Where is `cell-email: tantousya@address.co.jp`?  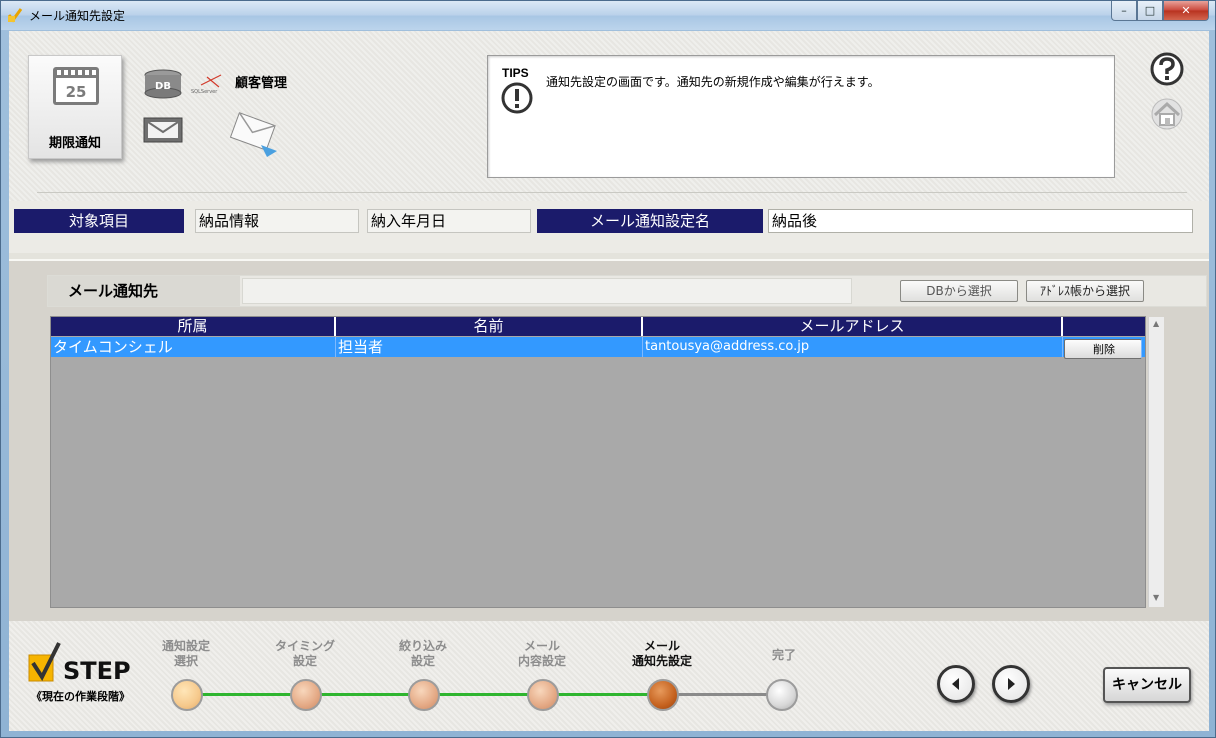 cell-email: tantousya@address.co.jp is located at coordinates (853, 347).